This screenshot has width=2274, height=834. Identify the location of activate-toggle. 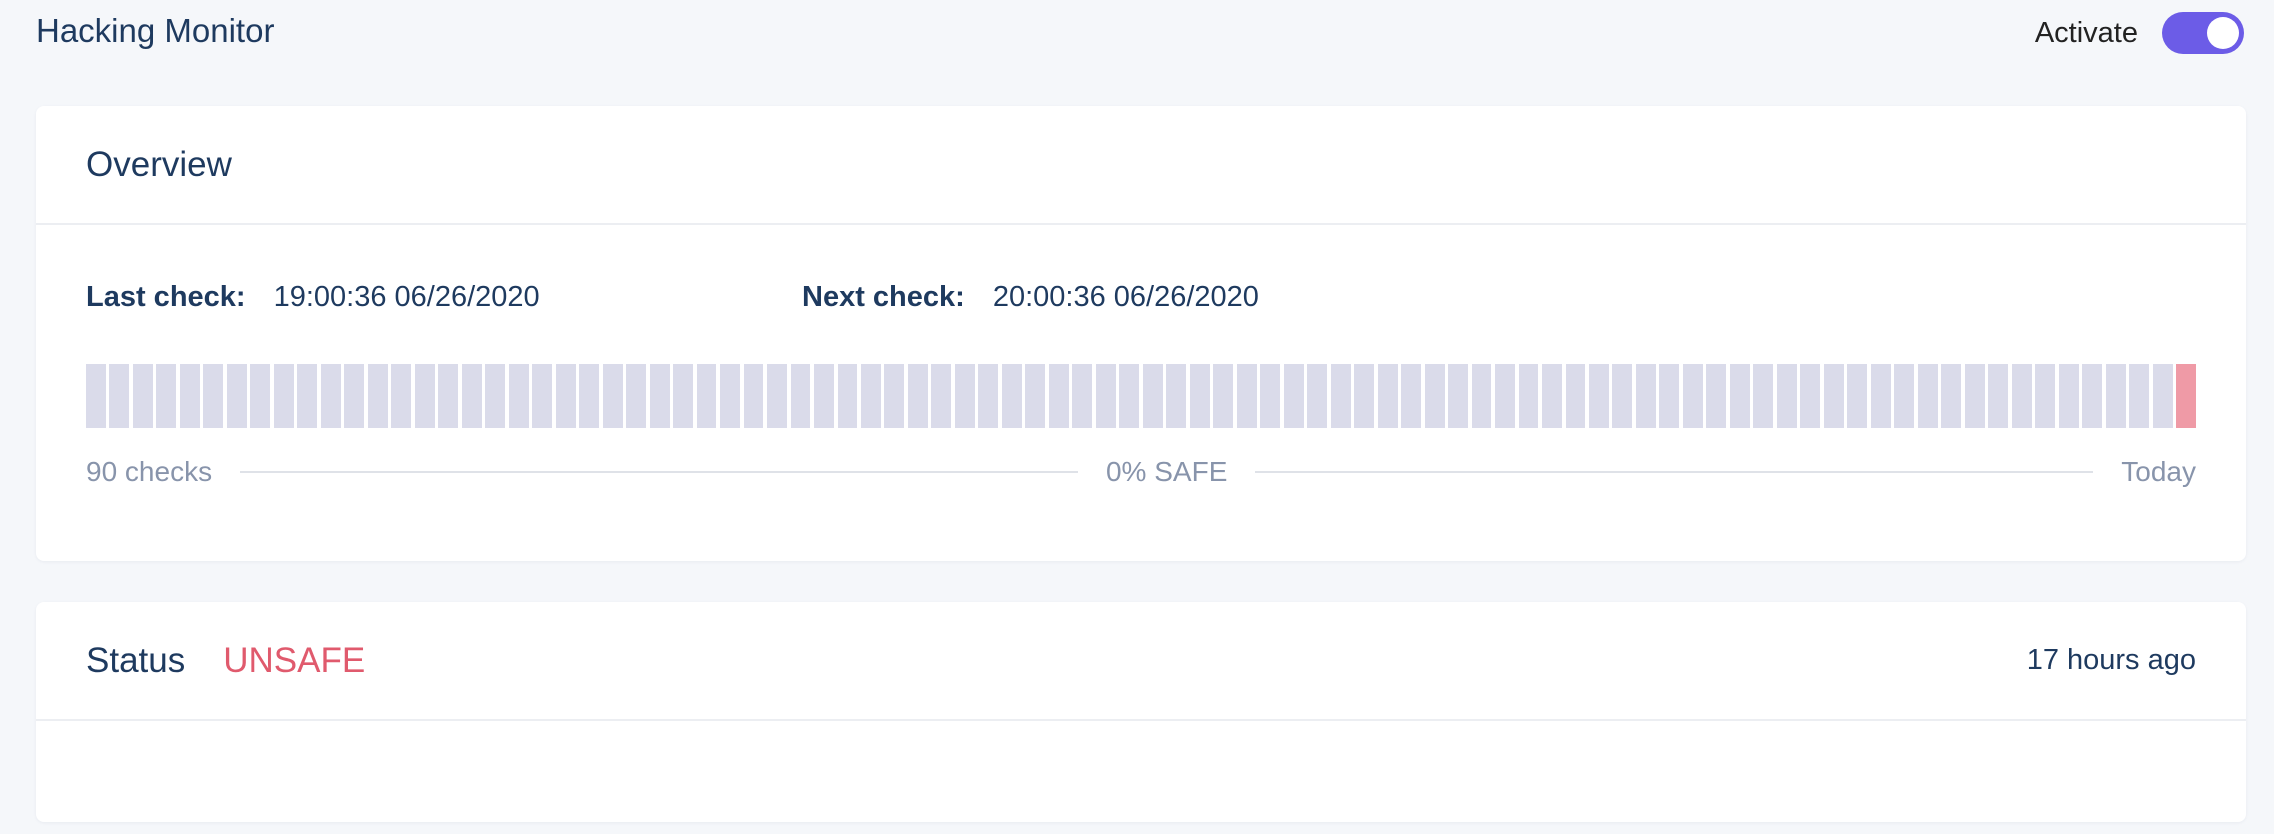
(2203, 33).